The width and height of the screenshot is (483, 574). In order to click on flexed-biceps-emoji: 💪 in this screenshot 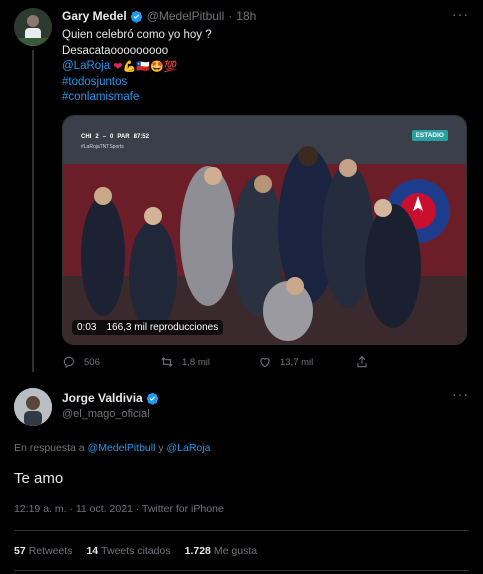, I will do `click(129, 67)`.